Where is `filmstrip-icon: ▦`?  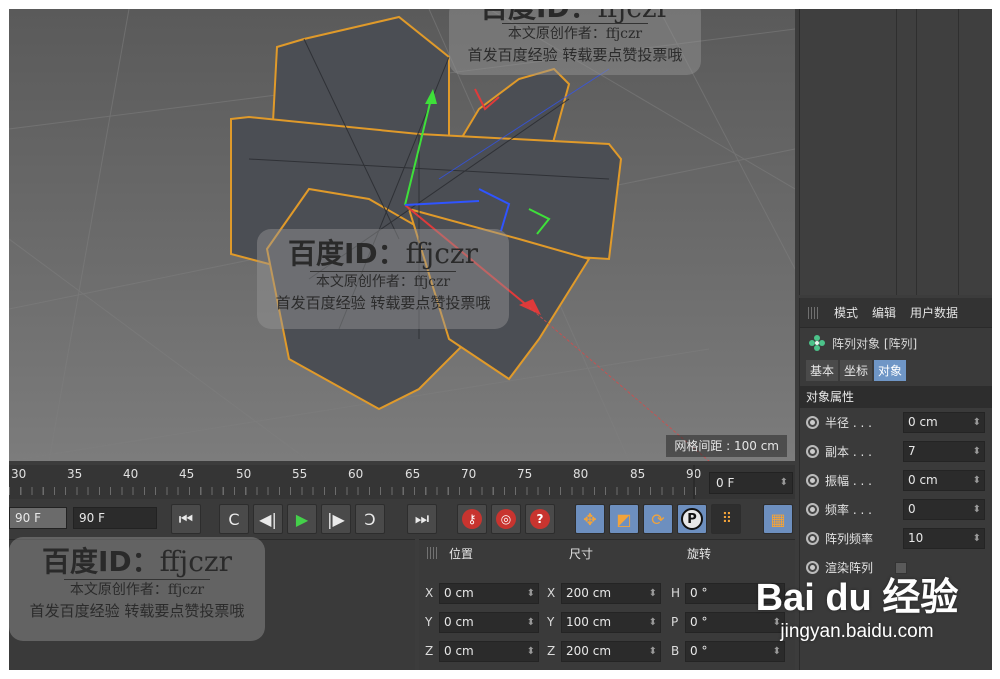
filmstrip-icon: ▦ is located at coordinates (778, 519).